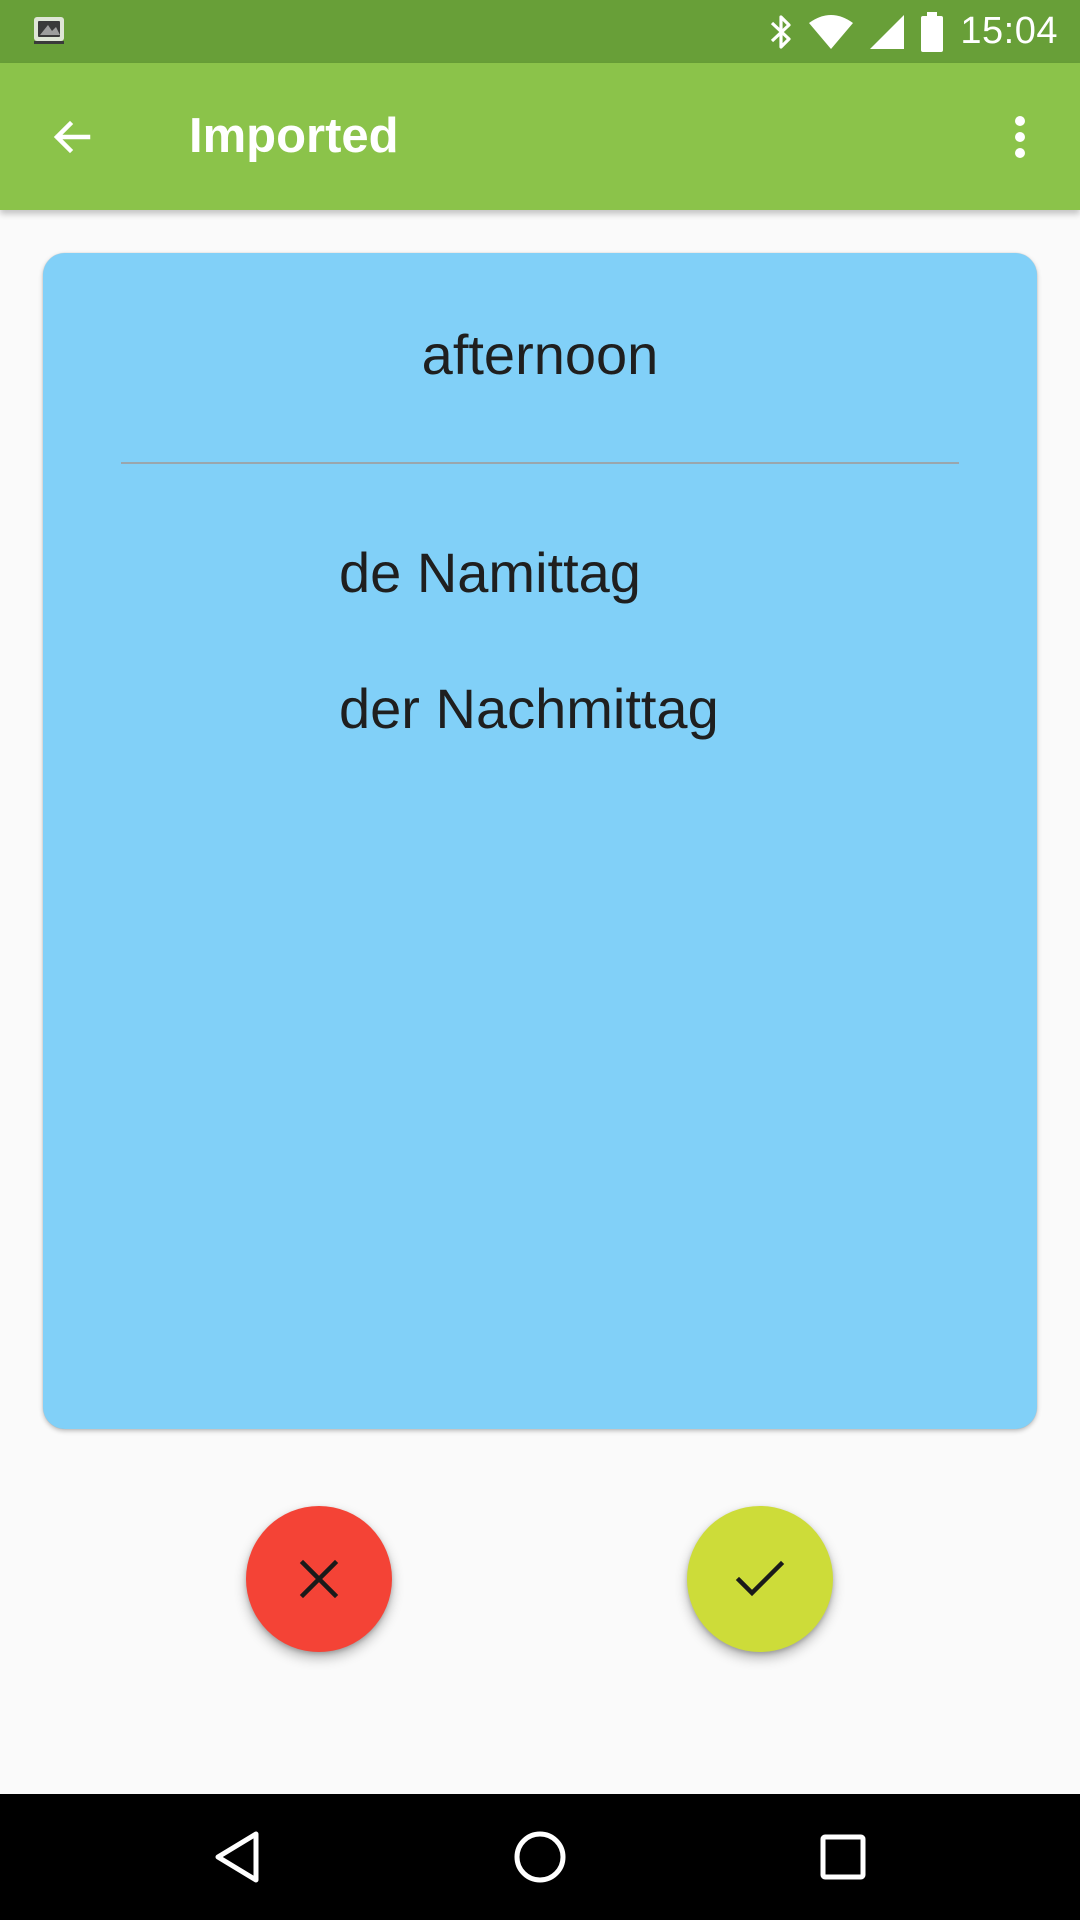 Image resolution: width=1080 pixels, height=1920 pixels. I want to click on nav-home-button, so click(540, 1857).